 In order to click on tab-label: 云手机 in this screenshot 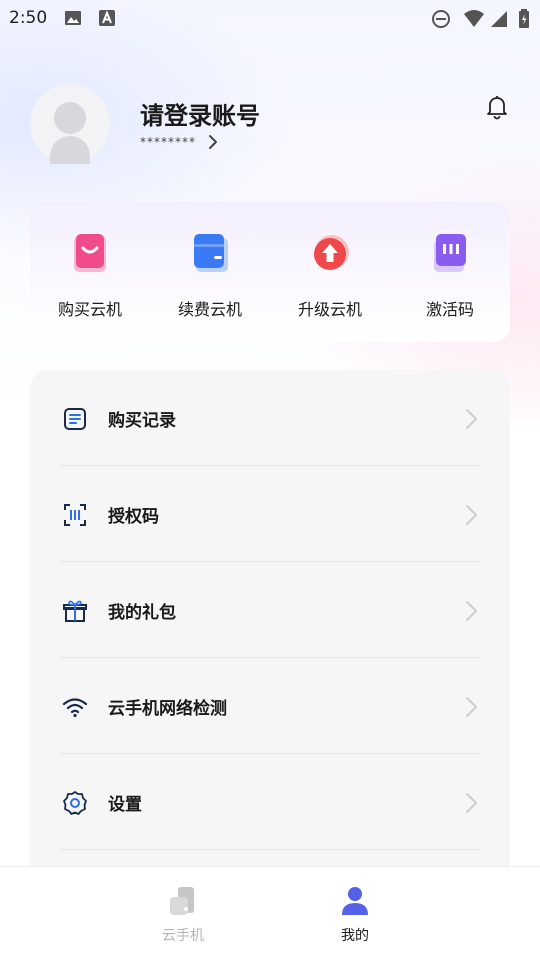, I will do `click(183, 936)`.